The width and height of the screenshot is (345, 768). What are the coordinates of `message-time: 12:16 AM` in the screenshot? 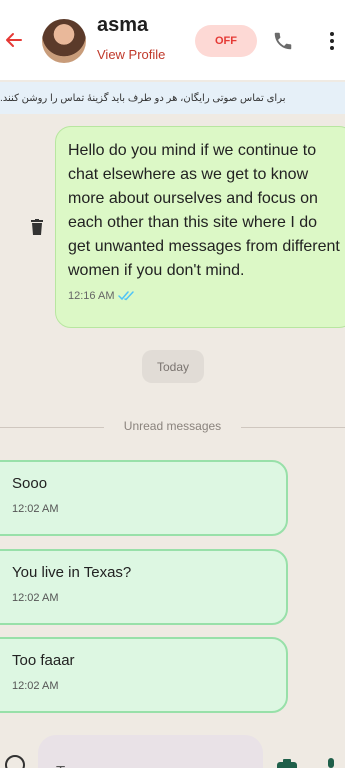 It's located at (91, 296).